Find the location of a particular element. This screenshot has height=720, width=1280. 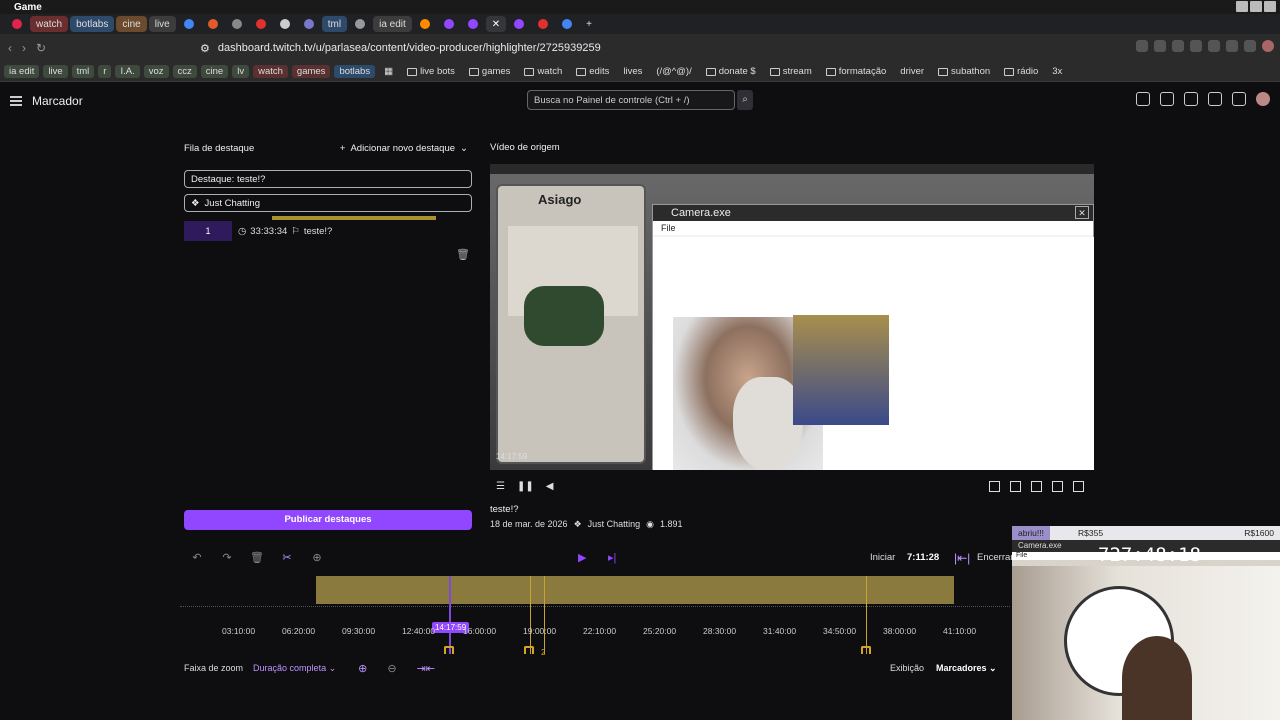

zoom-out-icon: ⊖ is located at coordinates (391, 668).